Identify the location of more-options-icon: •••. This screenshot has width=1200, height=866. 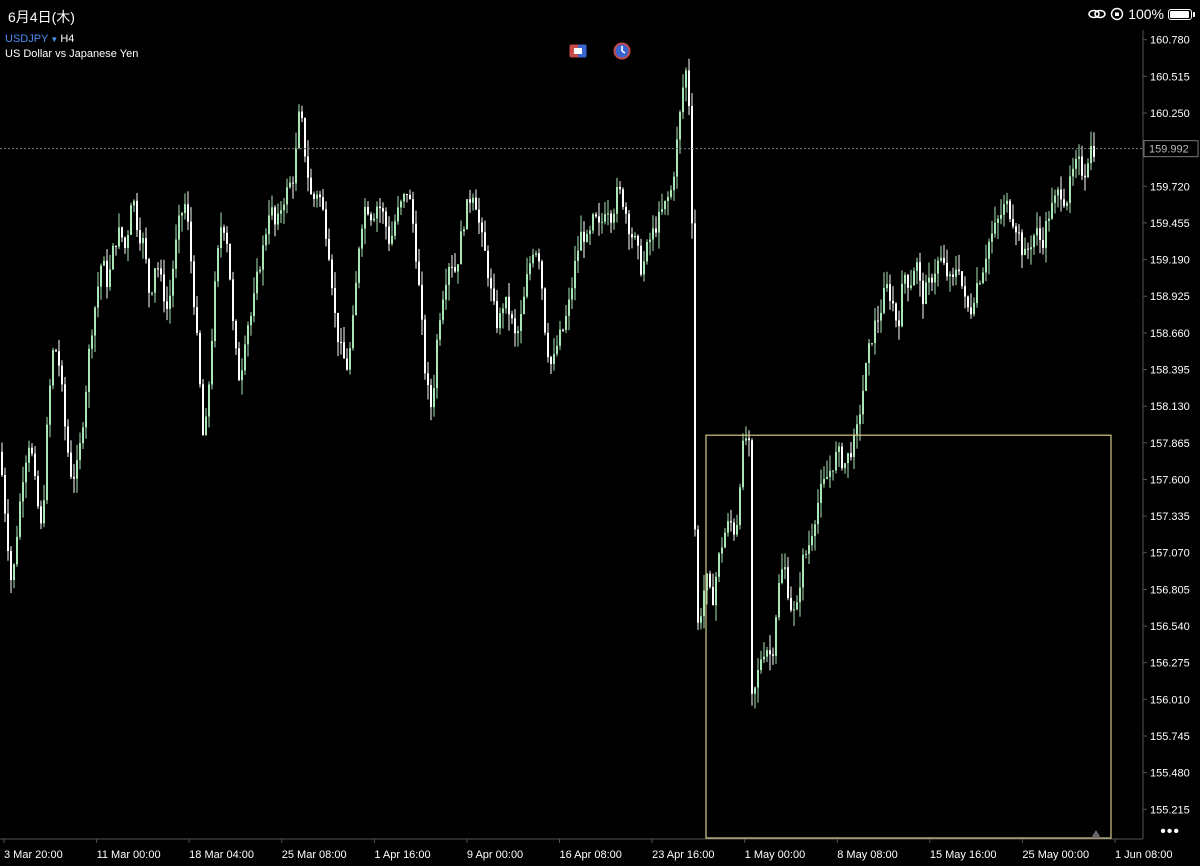
(1170, 832).